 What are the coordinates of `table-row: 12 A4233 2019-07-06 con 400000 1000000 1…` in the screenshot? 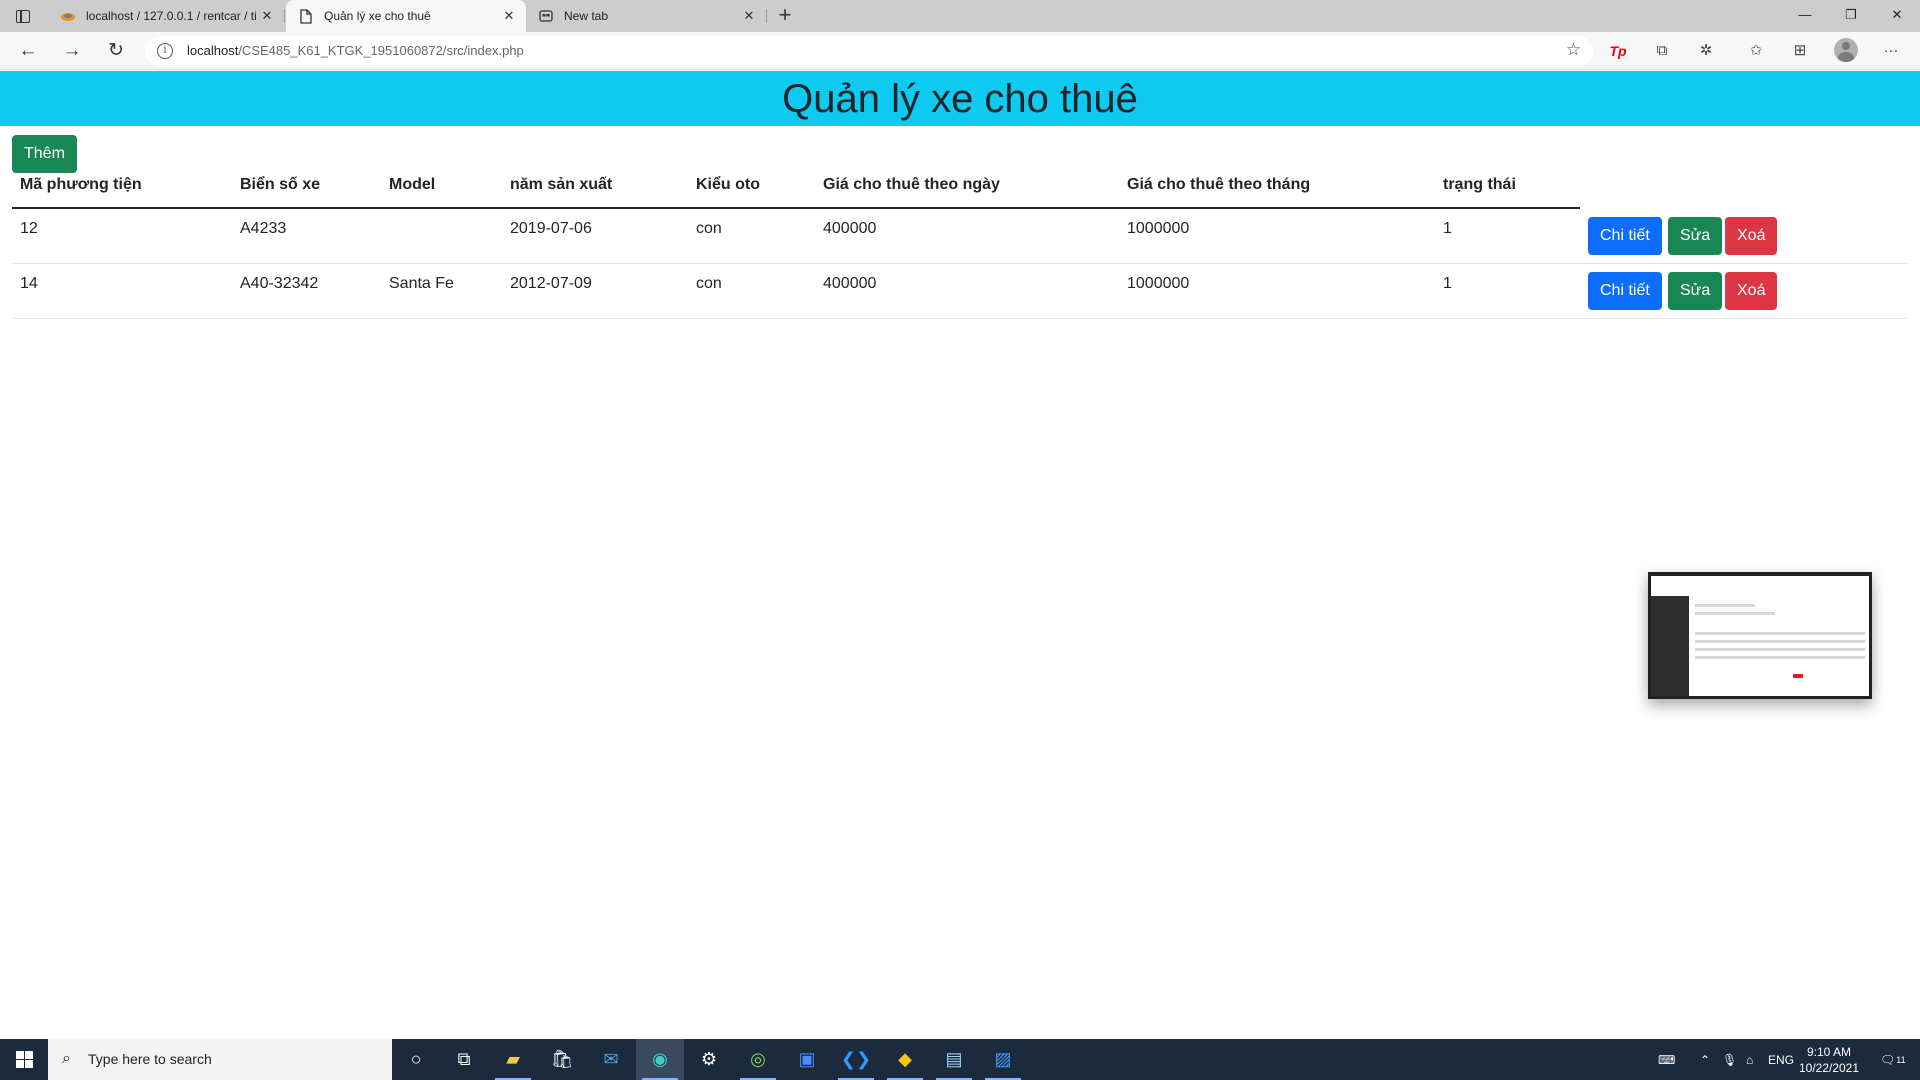 It's located at (960, 236).